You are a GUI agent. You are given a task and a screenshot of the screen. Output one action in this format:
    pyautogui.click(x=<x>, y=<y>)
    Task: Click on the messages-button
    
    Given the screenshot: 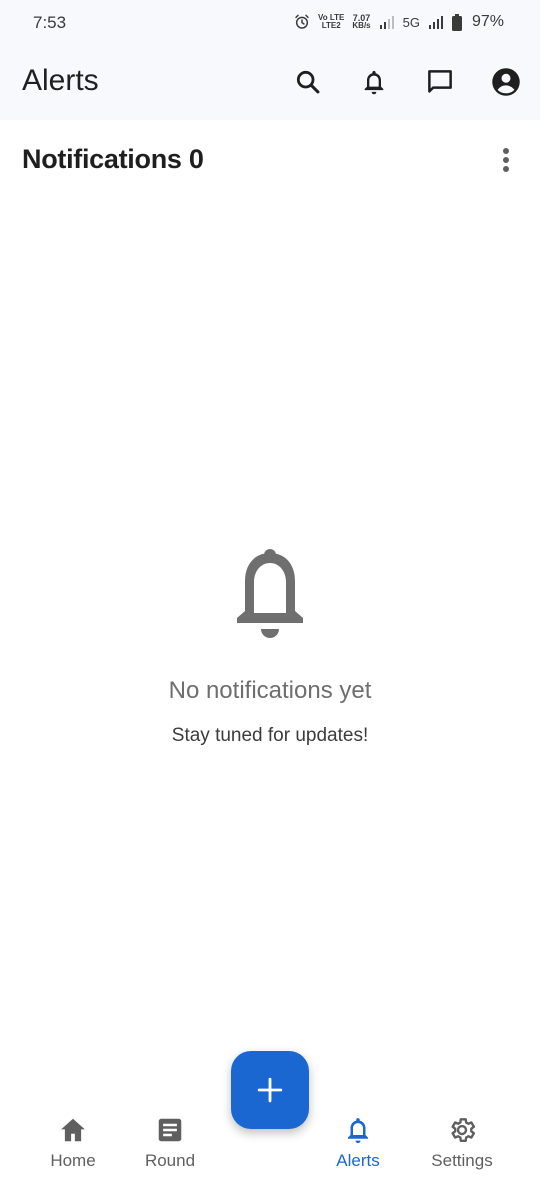 What is the action you would take?
    pyautogui.click(x=440, y=82)
    